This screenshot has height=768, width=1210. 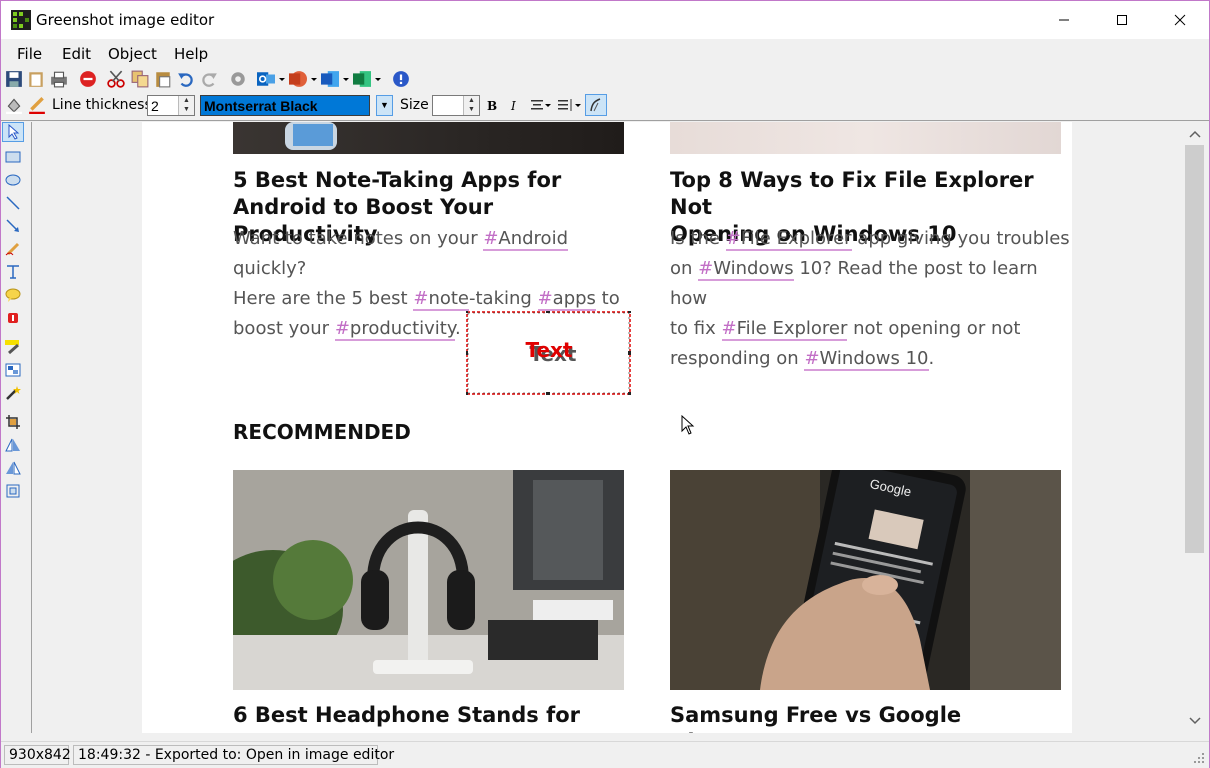 What do you see at coordinates (209, 79) in the screenshot?
I see `redo-icon` at bounding box center [209, 79].